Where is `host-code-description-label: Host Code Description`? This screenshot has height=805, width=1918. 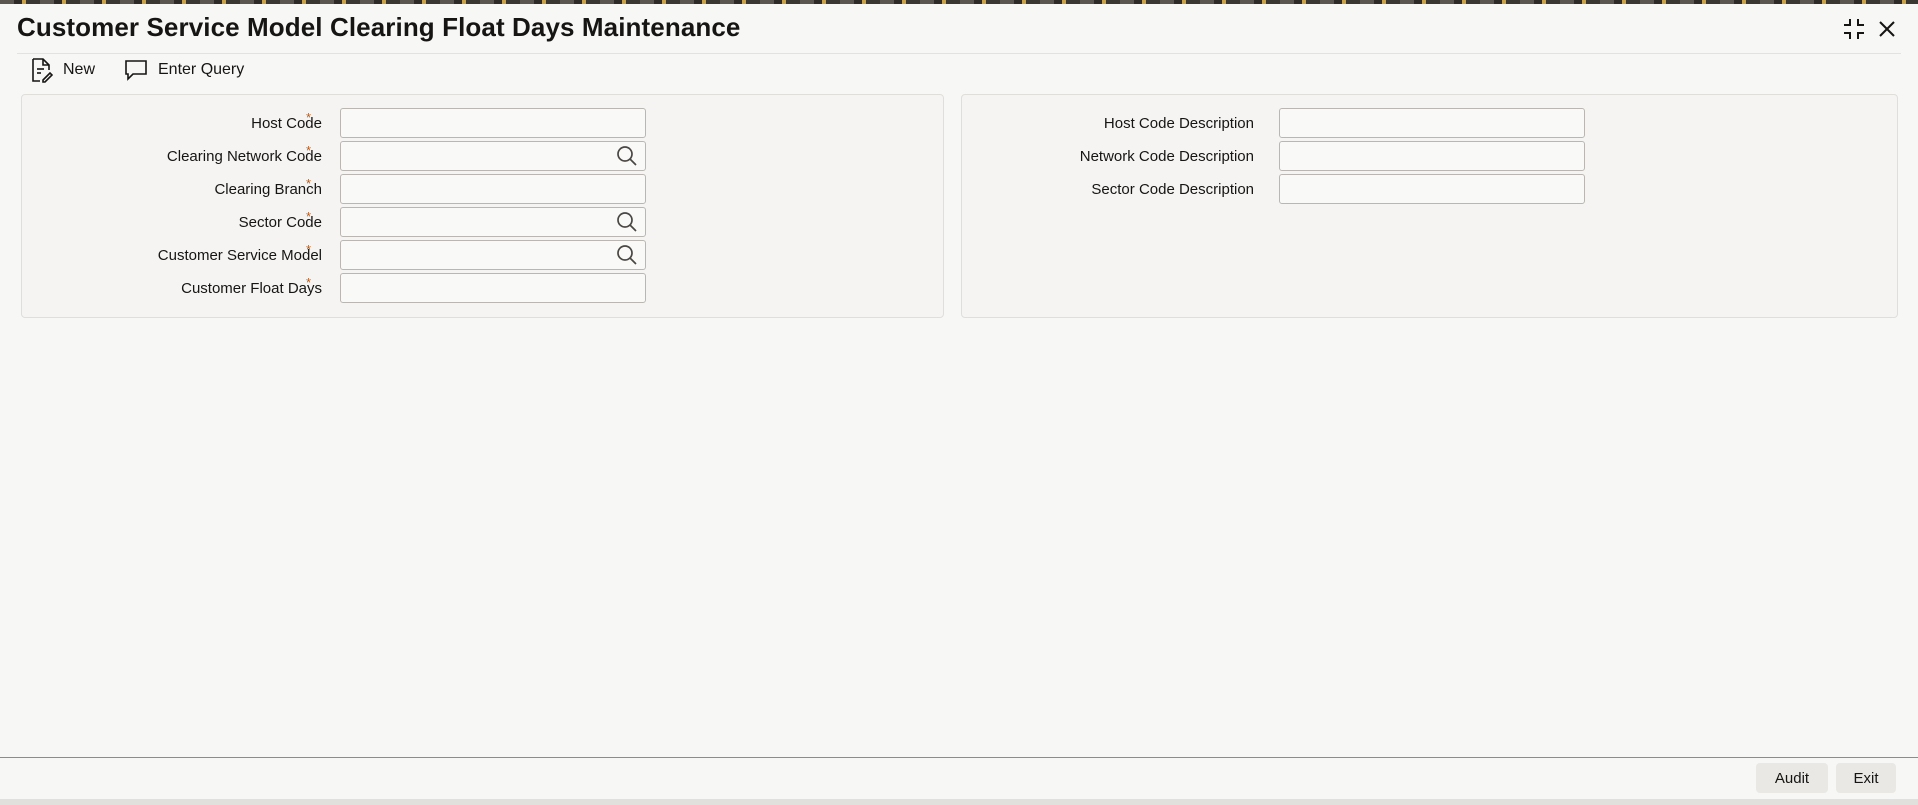 host-code-description-label: Host Code Description is located at coordinates (1178, 123).